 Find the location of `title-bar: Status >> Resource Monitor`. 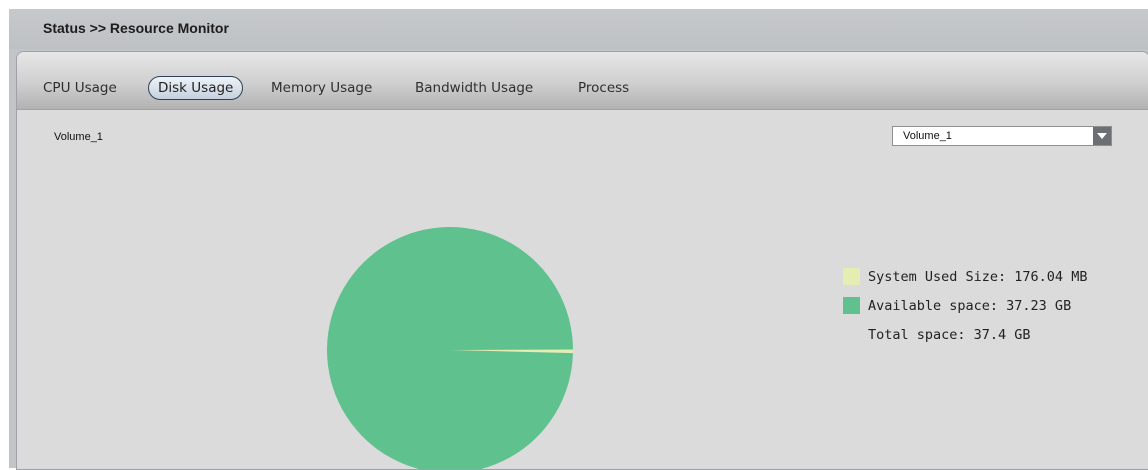

title-bar: Status >> Resource Monitor is located at coordinates (578, 29).